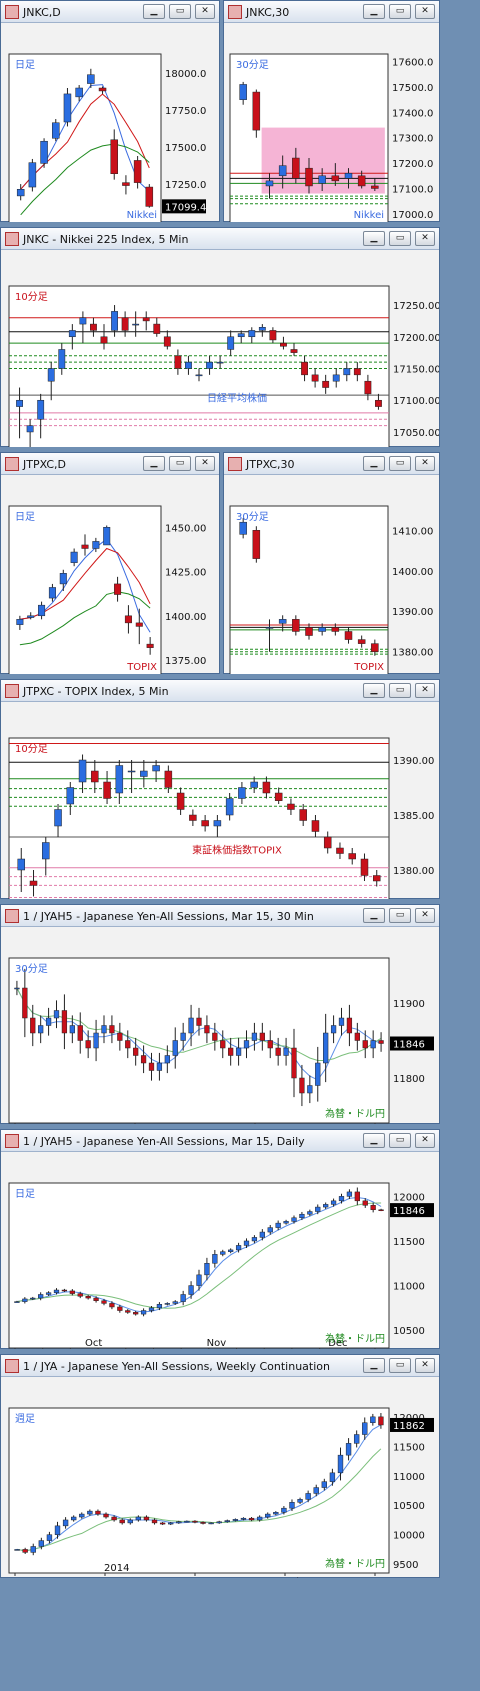 The image size is (480, 1691). Describe the element at coordinates (409, 1242) in the screenshot. I see `y-tick-label: 11500` at that location.